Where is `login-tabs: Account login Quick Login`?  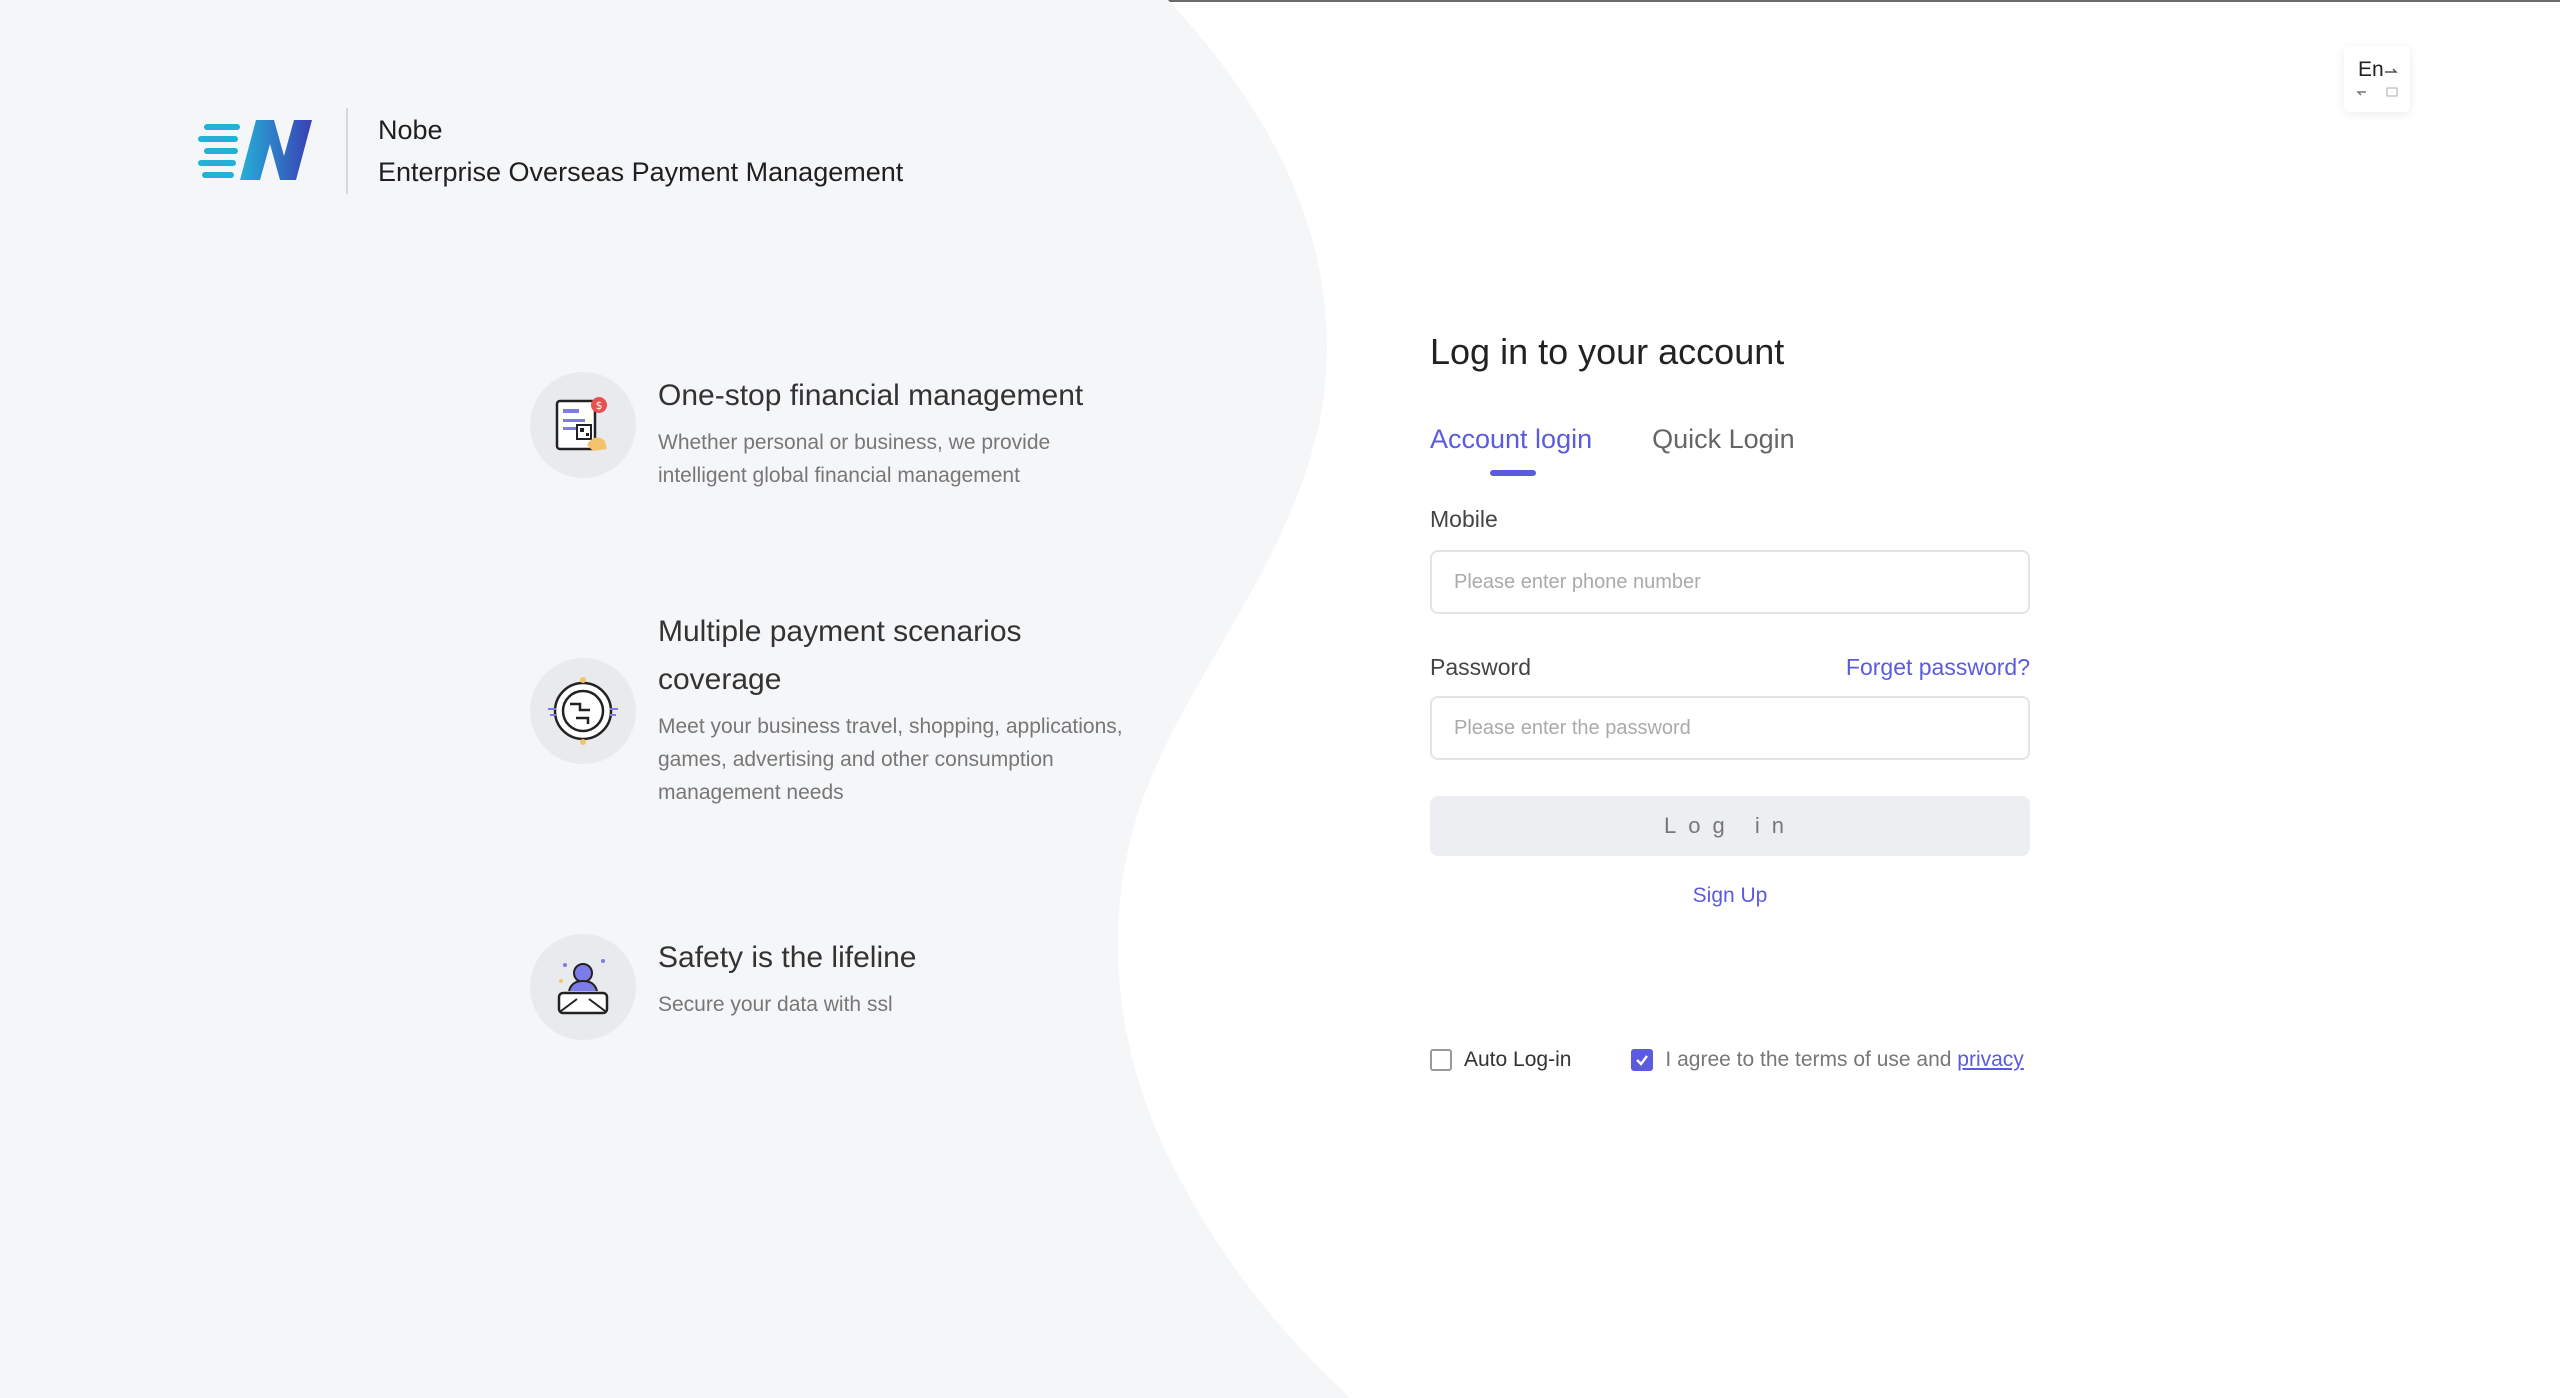
login-tabs: Account login Quick Login is located at coordinates (1730, 447).